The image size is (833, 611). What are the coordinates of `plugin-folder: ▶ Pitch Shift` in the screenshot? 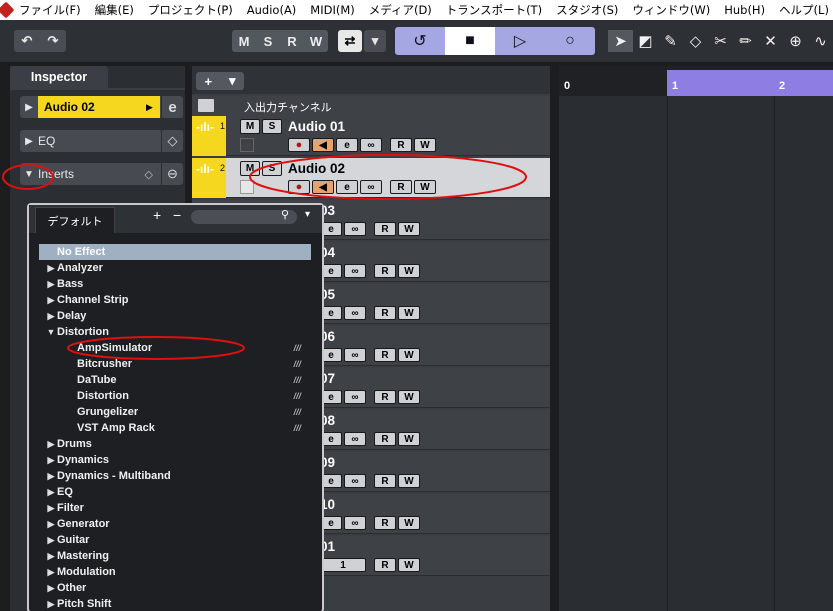 It's located at (175, 603).